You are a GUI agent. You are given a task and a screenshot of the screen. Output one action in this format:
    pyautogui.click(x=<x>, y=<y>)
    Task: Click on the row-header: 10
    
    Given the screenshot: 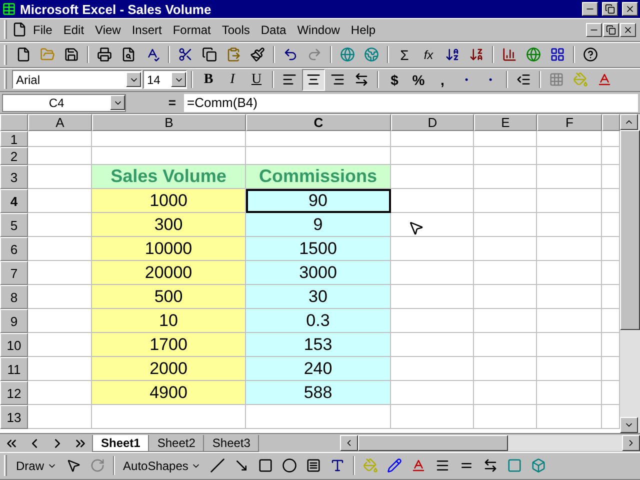 What is the action you would take?
    pyautogui.click(x=14, y=345)
    